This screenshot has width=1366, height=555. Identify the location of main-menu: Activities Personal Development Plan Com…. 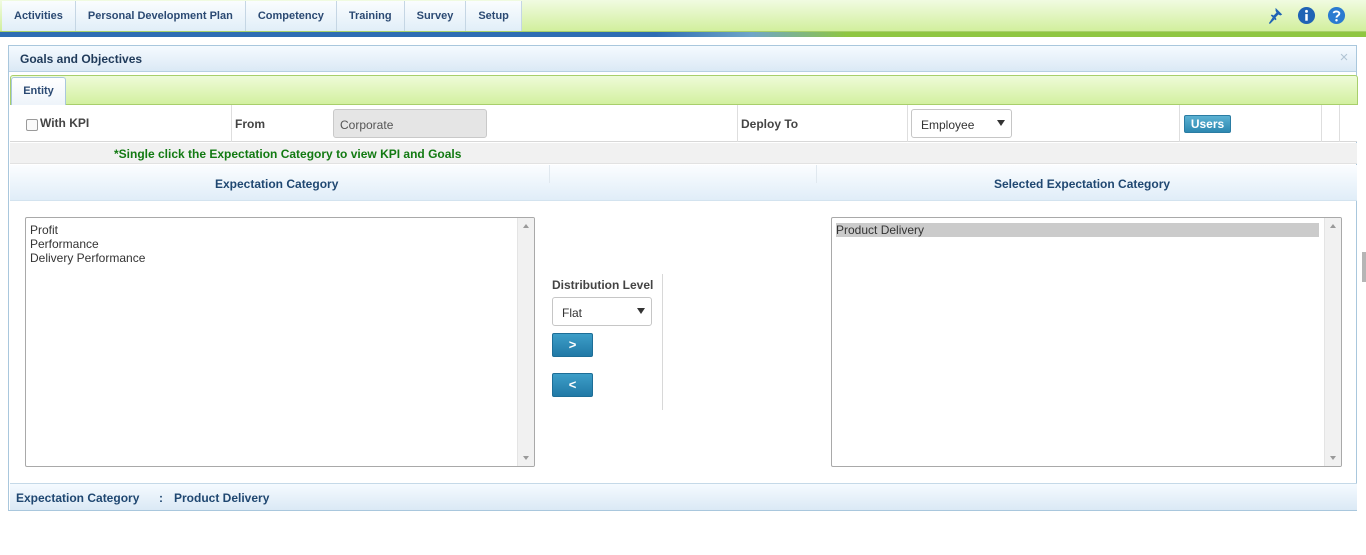
(262, 16).